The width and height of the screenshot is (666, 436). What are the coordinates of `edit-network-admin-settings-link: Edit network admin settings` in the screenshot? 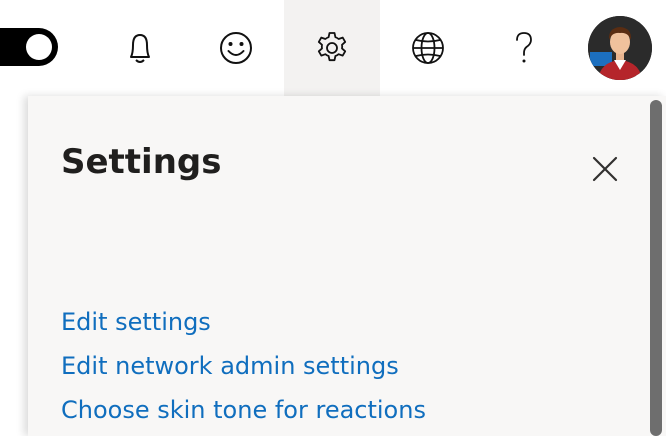 It's located at (243, 366).